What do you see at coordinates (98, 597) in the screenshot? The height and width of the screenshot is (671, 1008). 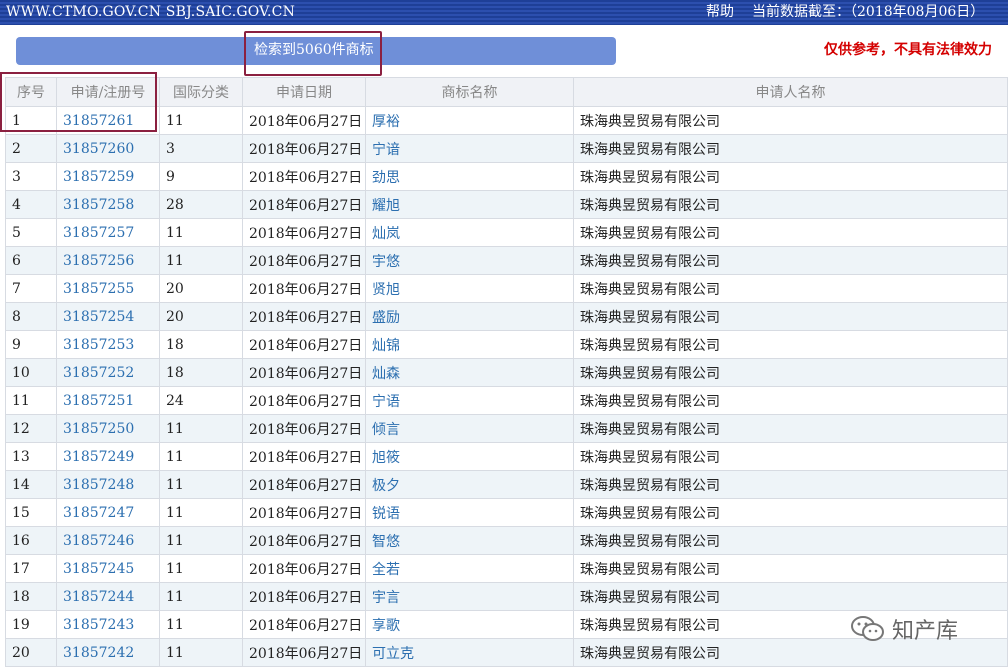 I see `reg-number-link: 31857244` at bounding box center [98, 597].